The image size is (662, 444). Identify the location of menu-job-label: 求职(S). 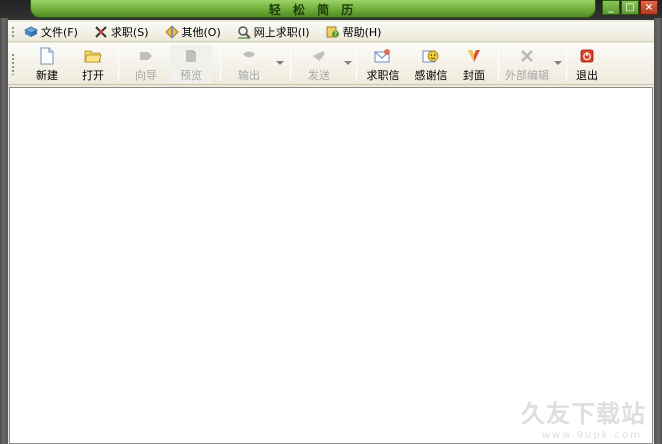
(129, 32).